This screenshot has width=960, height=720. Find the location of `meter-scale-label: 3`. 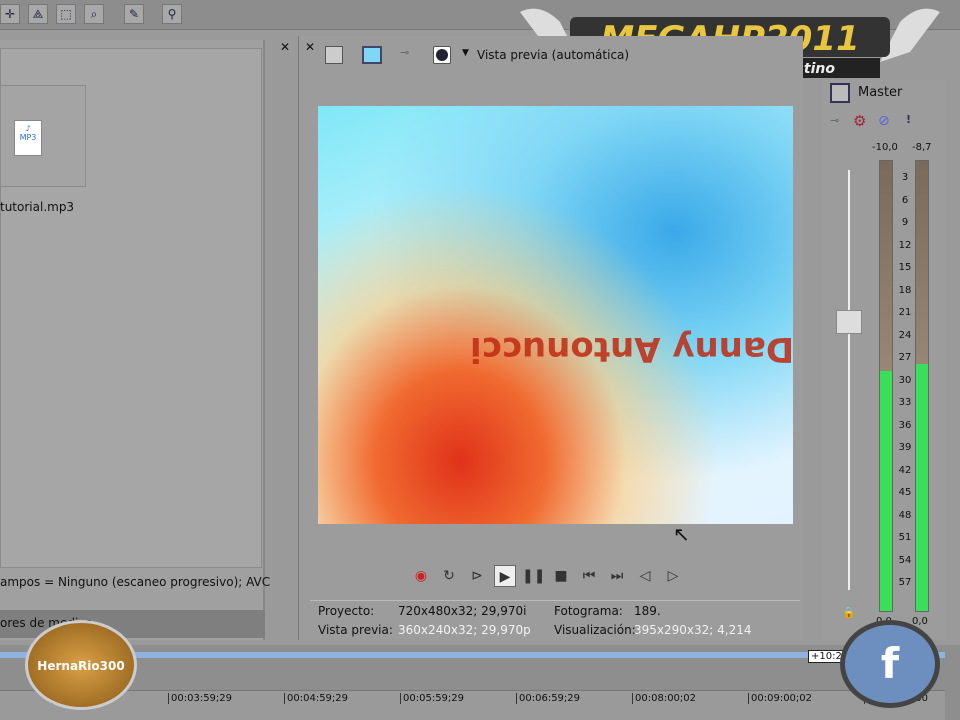

meter-scale-label: 3 is located at coordinates (905, 177).